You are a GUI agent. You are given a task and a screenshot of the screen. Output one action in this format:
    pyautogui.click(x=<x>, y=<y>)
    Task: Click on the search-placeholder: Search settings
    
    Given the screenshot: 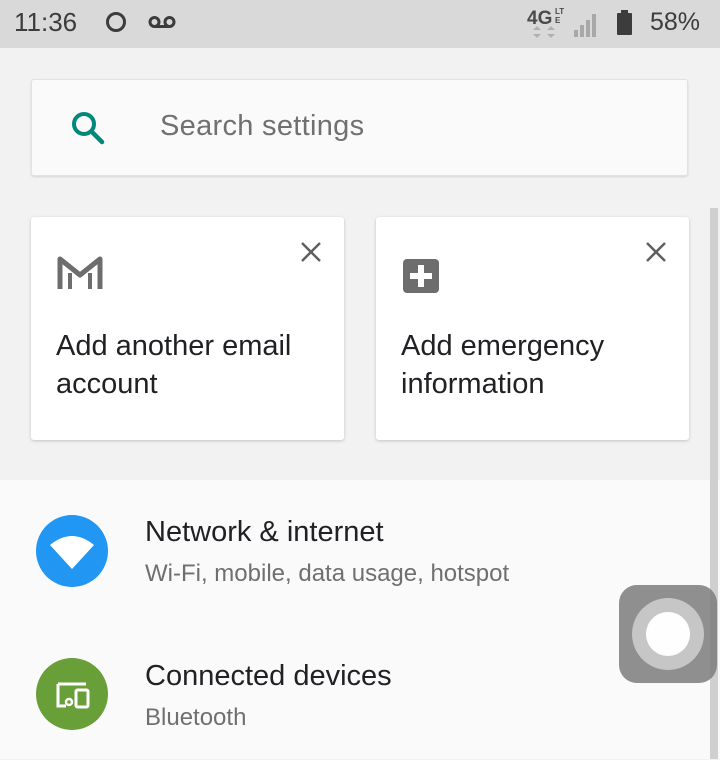 What is the action you would take?
    pyautogui.click(x=262, y=126)
    